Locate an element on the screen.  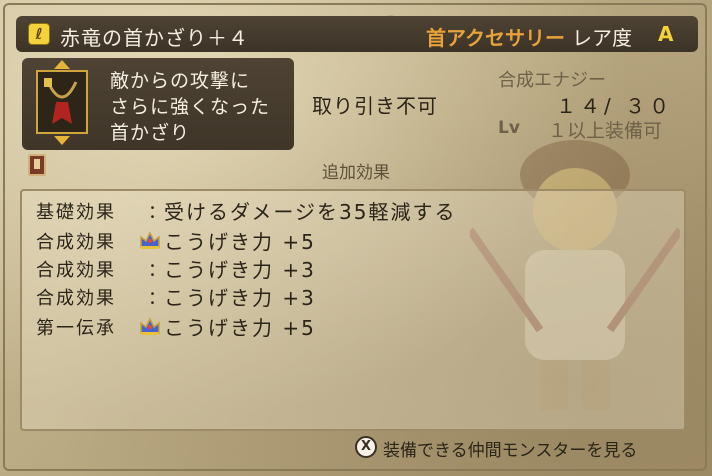
synthesis-energy-label: 合成エナジー is located at coordinates (552, 80).